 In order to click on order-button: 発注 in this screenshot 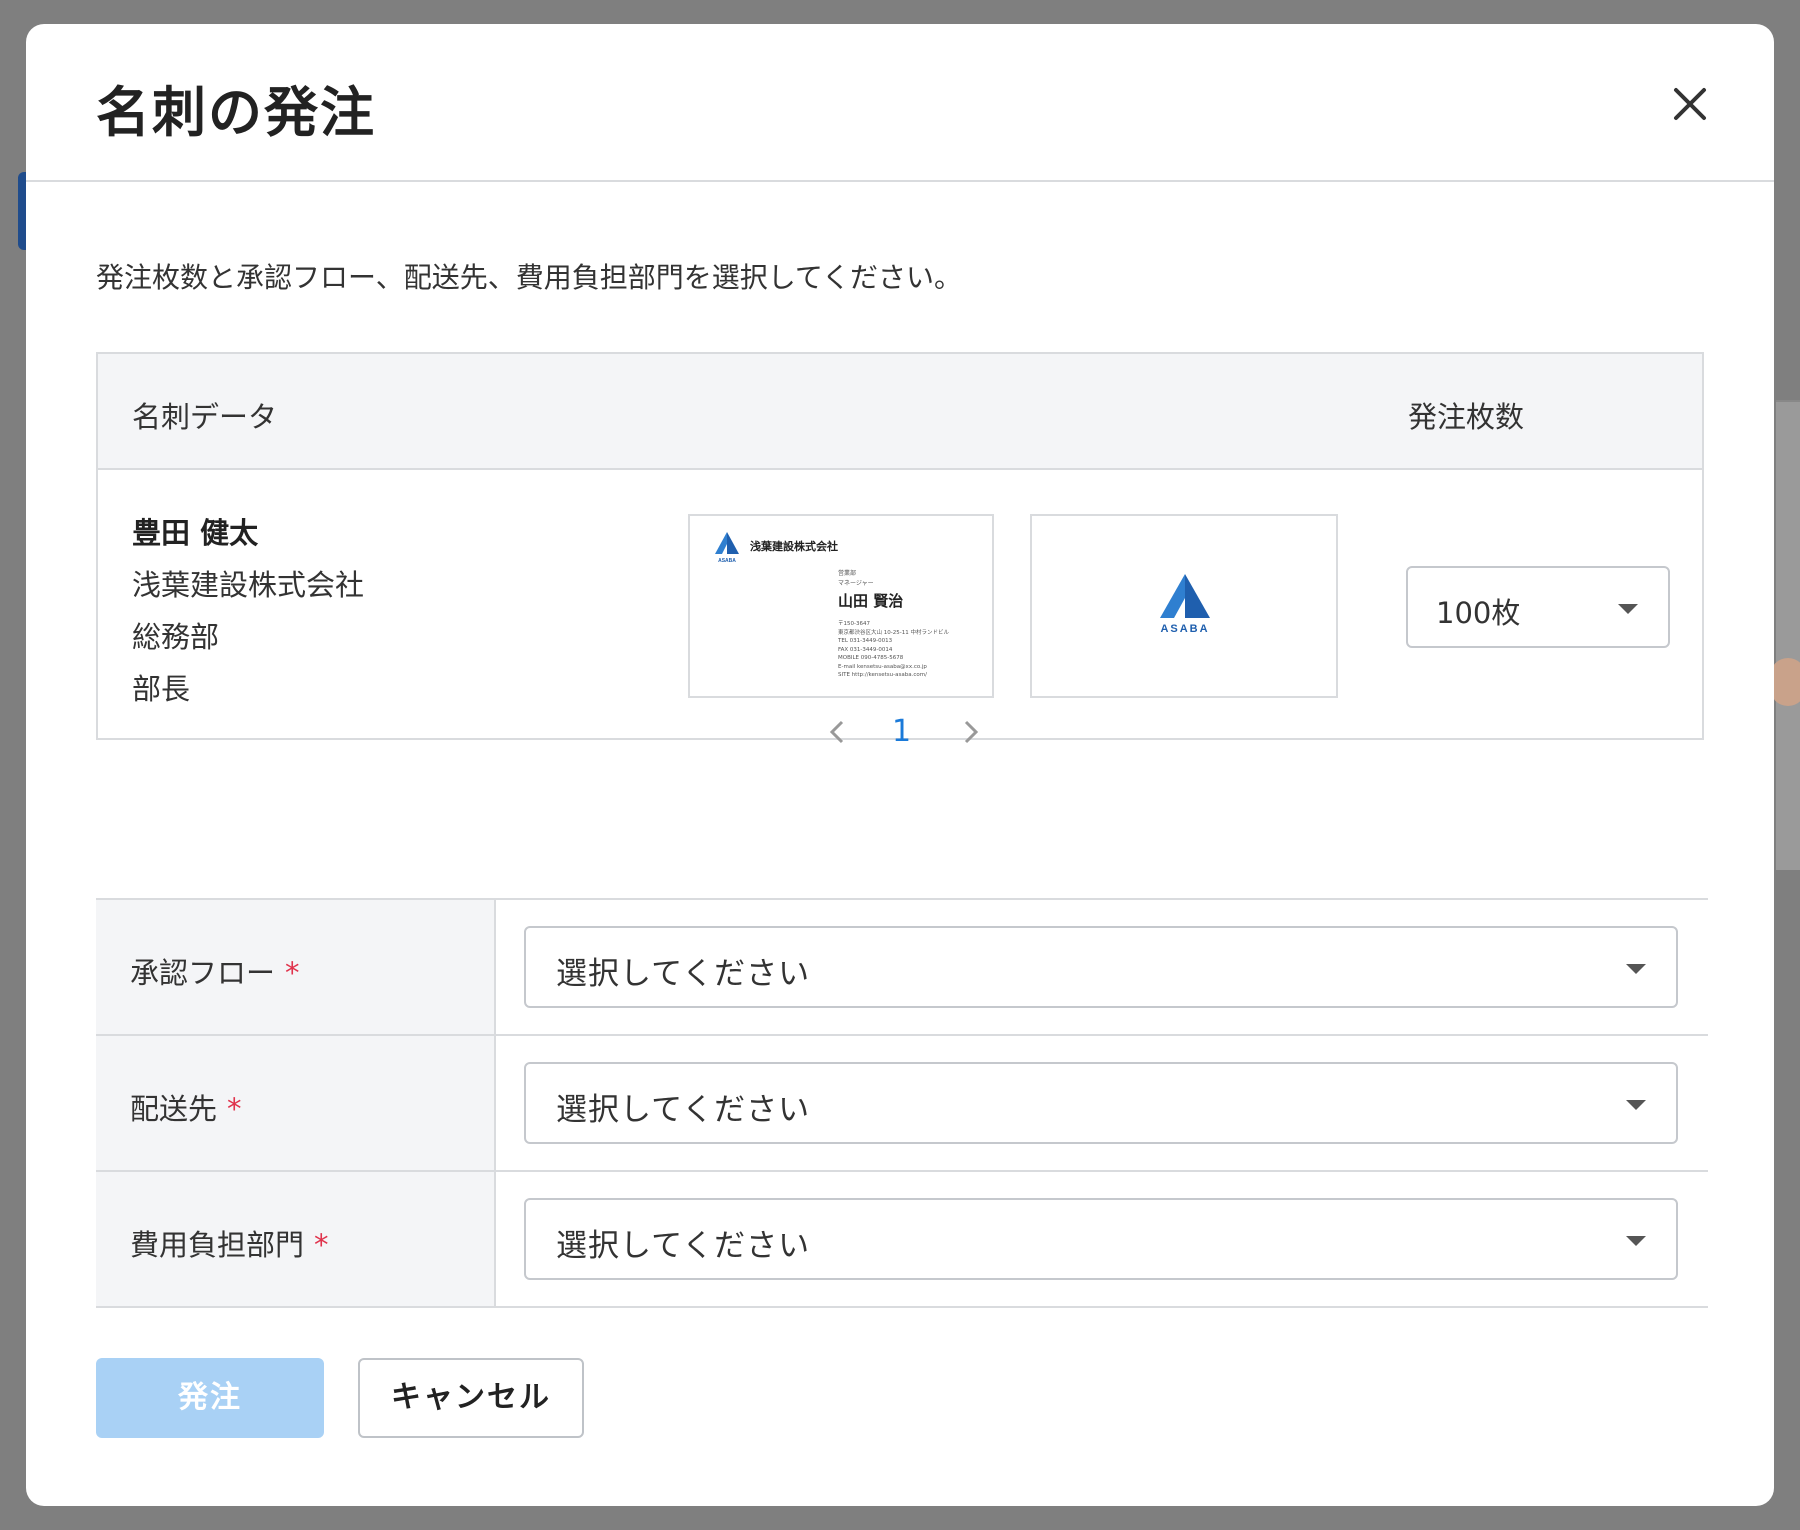, I will do `click(210, 1398)`.